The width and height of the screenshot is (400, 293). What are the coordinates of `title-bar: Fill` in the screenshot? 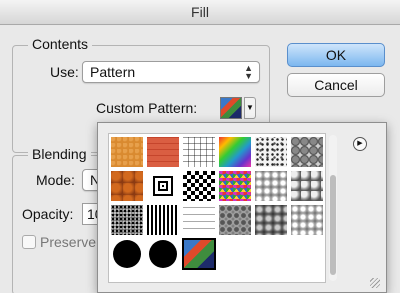 It's located at (200, 12).